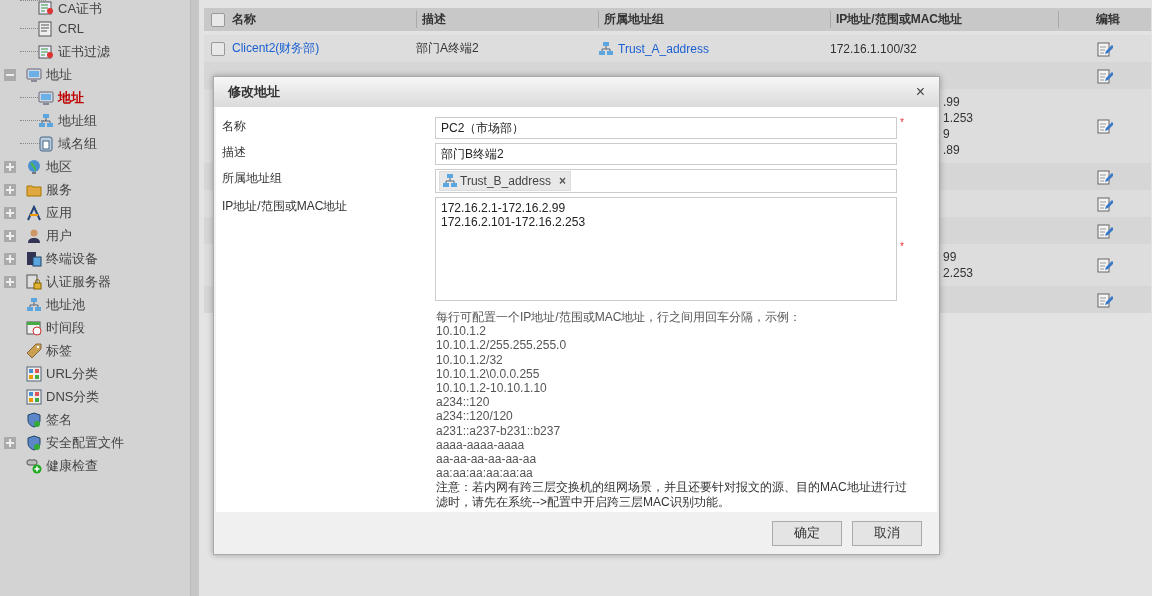 This screenshot has width=1152, height=596. What do you see at coordinates (562, 181) in the screenshot?
I see `remove-tag-button: ×` at bounding box center [562, 181].